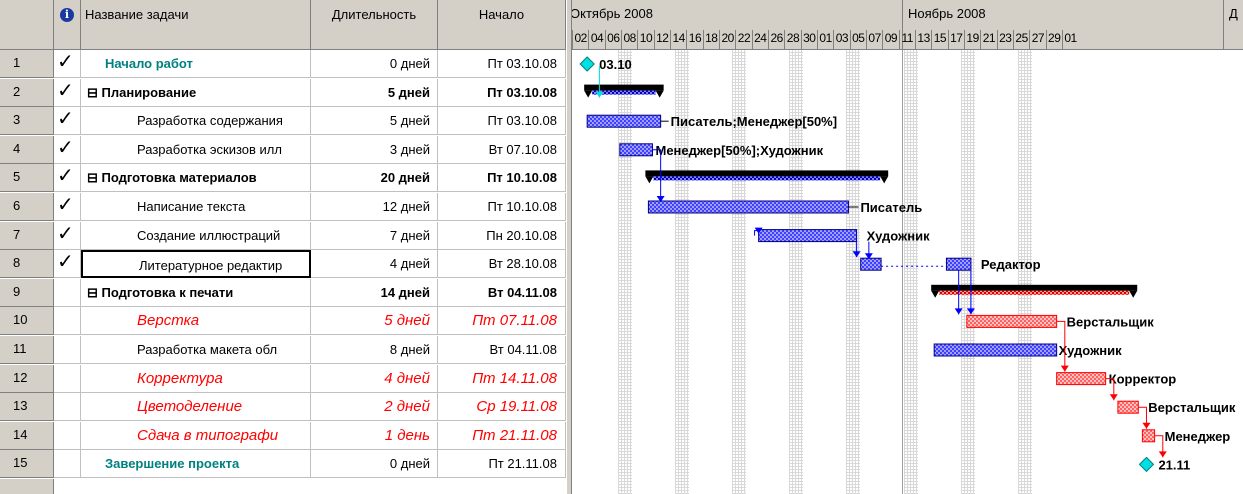 Image resolution: width=1243 pixels, height=494 pixels. I want to click on row-number: 13, so click(27, 407).